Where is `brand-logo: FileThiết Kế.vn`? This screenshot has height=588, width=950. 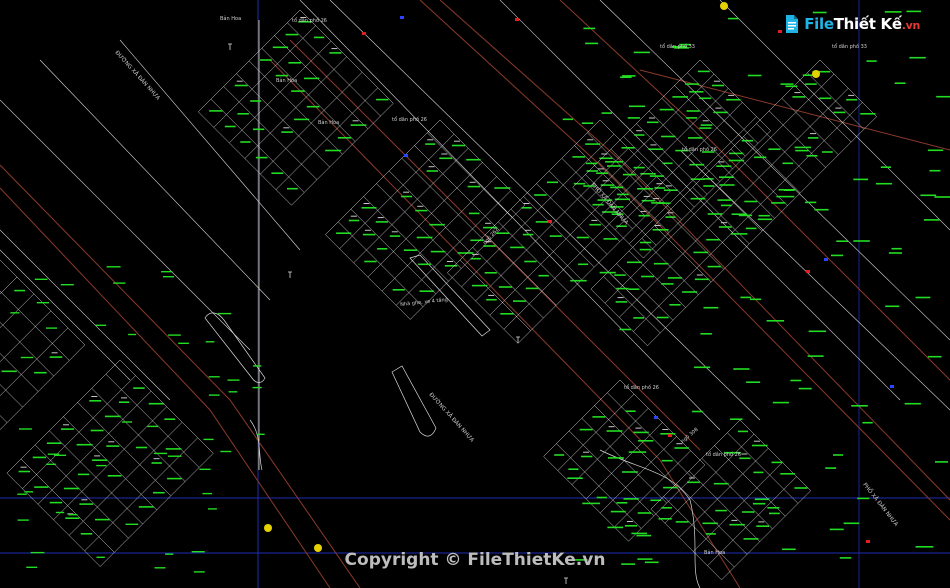
brand-logo: FileThiết Kế.vn is located at coordinates (852, 24).